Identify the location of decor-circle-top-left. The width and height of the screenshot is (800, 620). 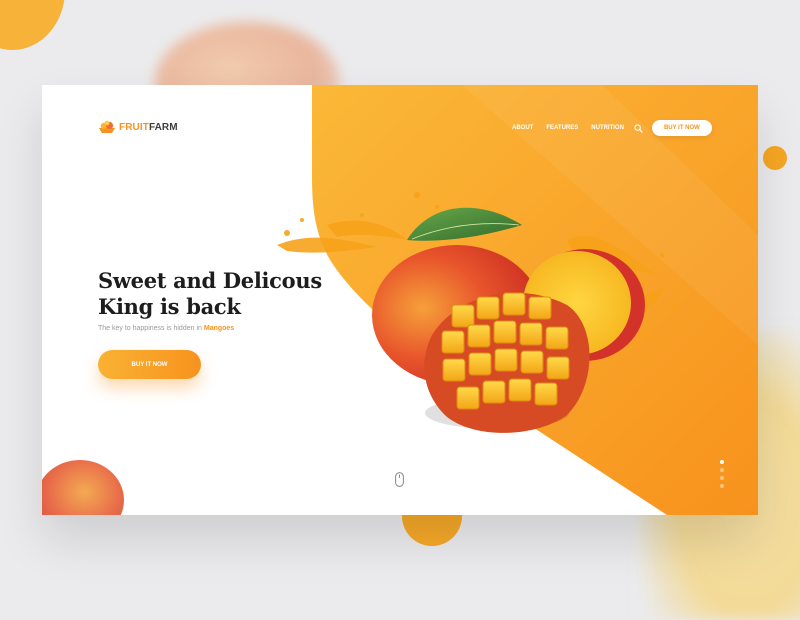
(32, 25).